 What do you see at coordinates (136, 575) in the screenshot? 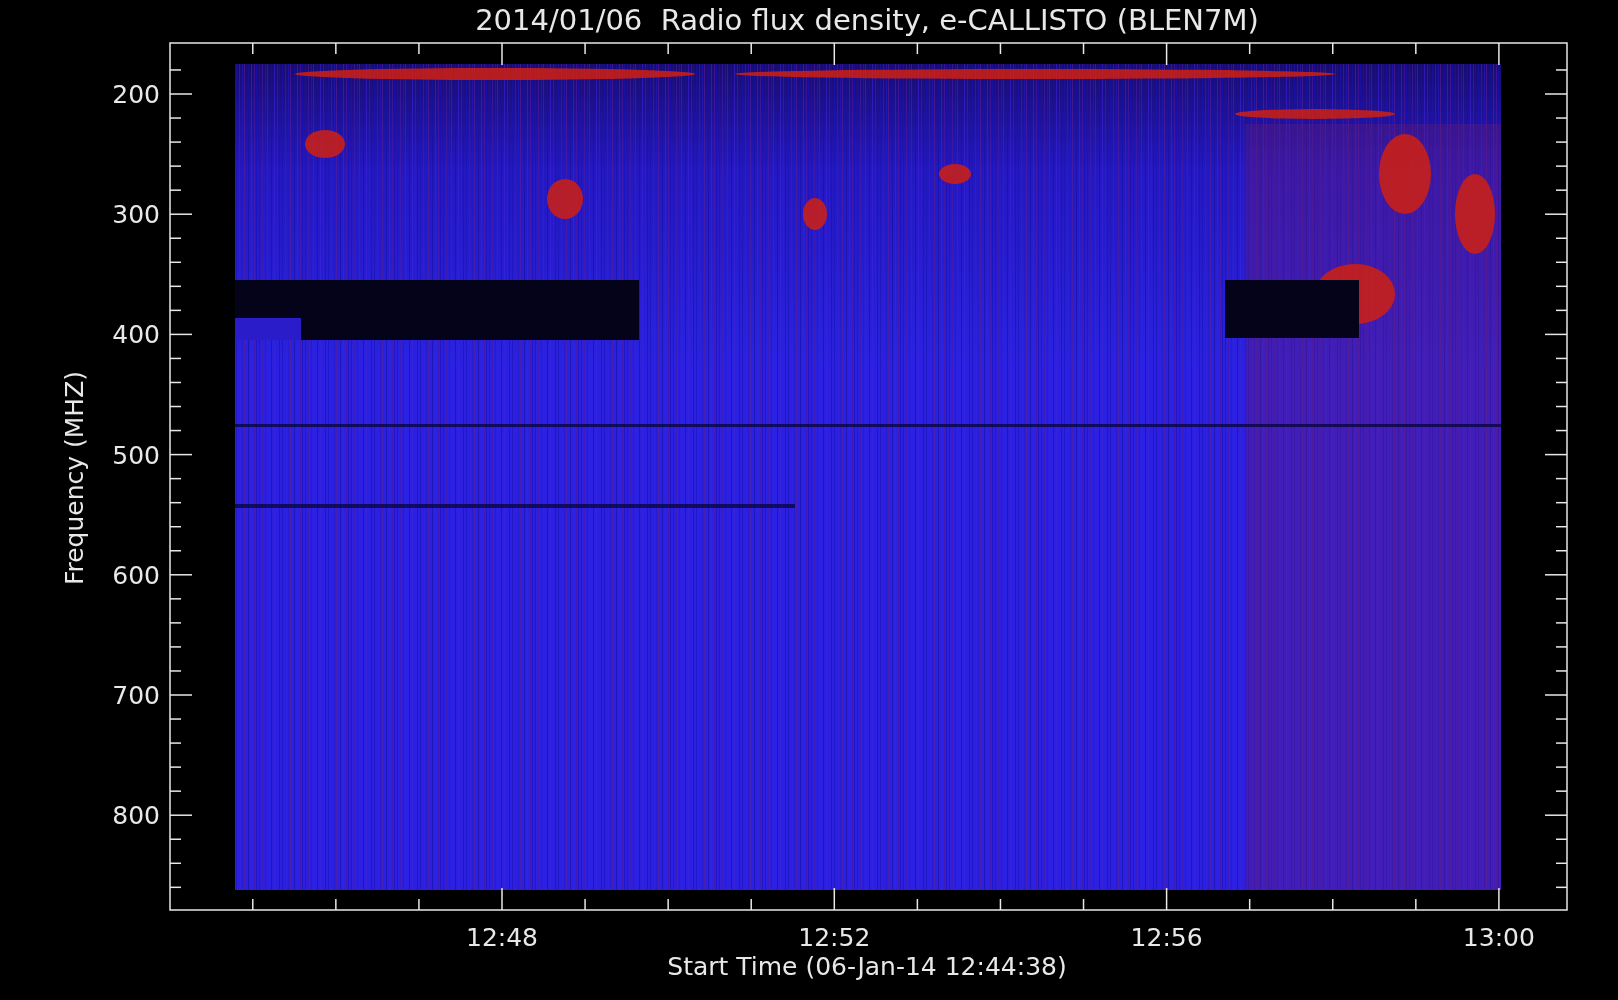
I see `y-tick-label: 600` at bounding box center [136, 575].